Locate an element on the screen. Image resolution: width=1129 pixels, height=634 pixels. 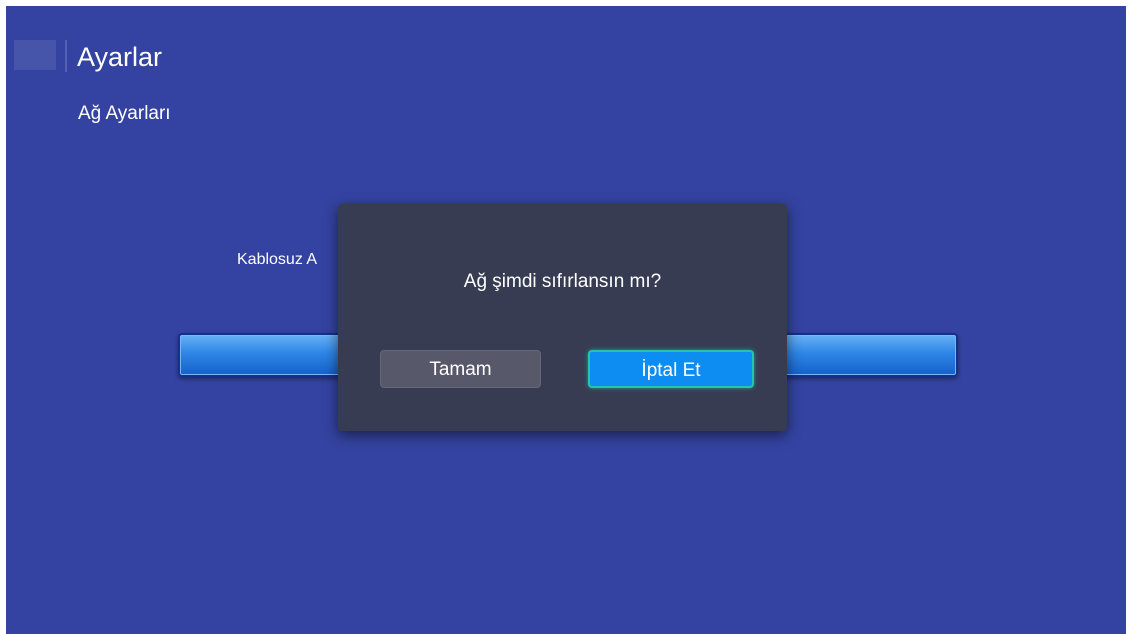
app-logo is located at coordinates (35, 55).